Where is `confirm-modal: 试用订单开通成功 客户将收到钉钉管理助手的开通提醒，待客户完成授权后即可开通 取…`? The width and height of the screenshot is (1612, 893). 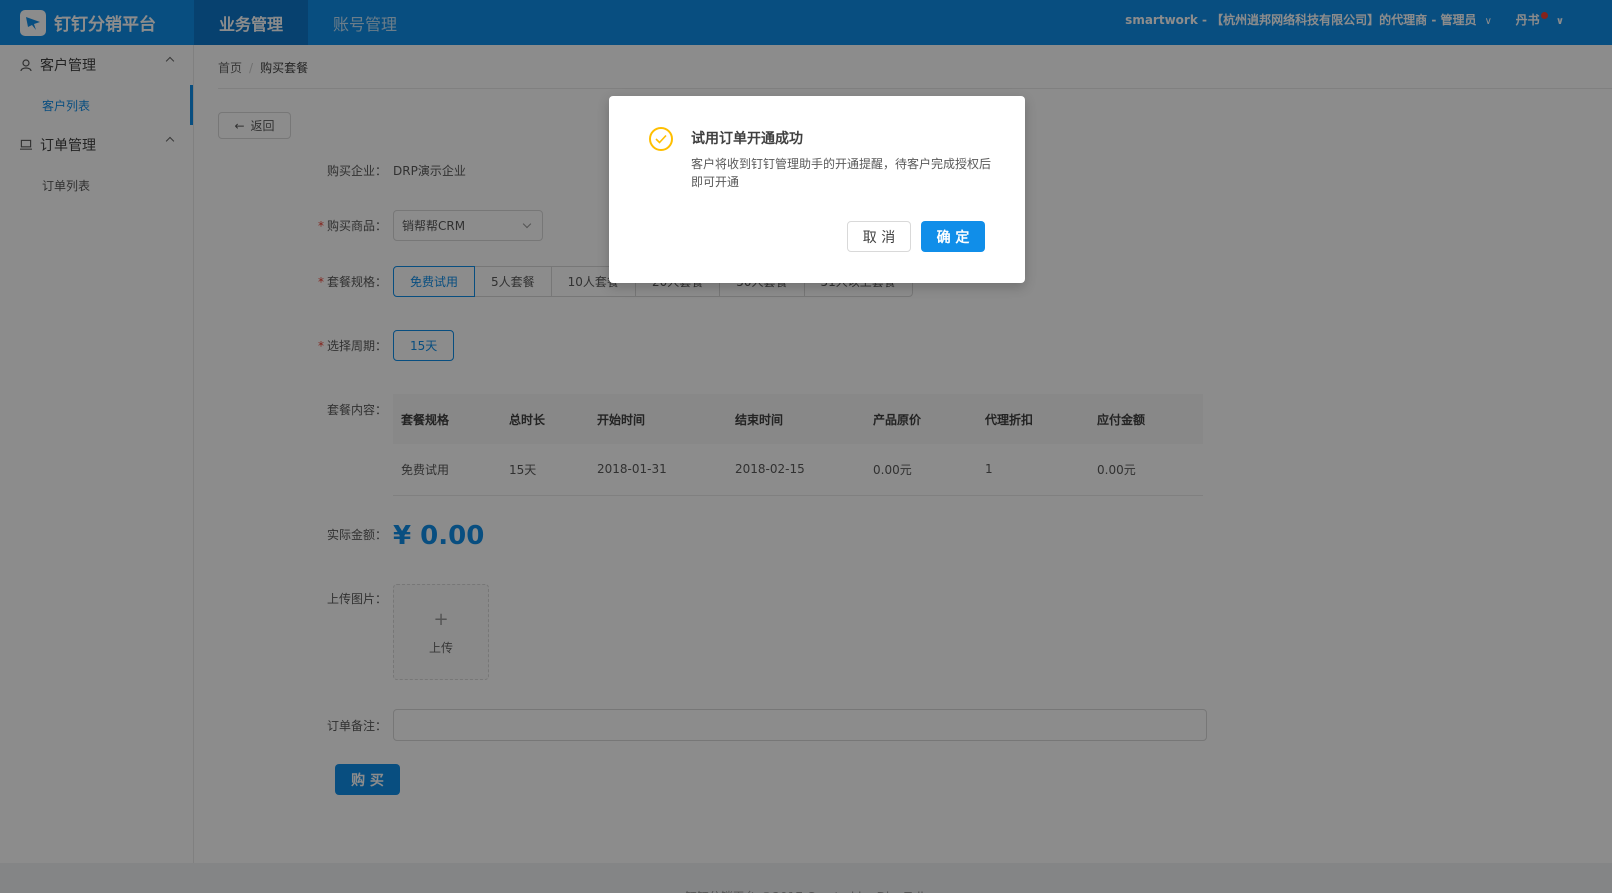 confirm-modal: 试用订单开通成功 客户将收到钉钉管理助手的开通提醒，待客户完成授权后即可开通 取… is located at coordinates (817, 189).